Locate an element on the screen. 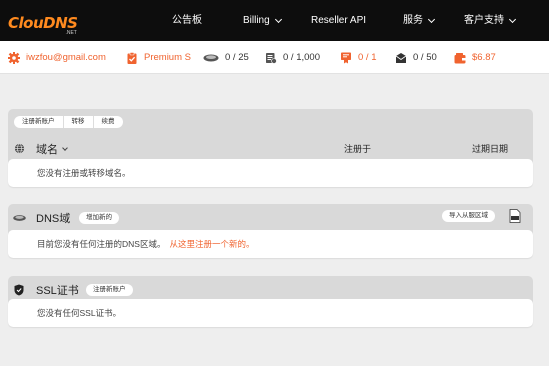  shield-icon is located at coordinates (19, 290).